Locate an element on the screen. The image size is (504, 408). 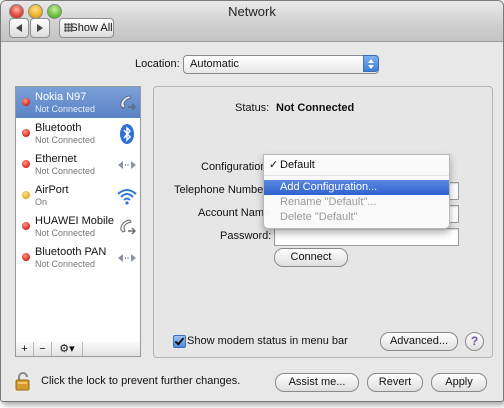
status-label: Status: is located at coordinates (252, 108).